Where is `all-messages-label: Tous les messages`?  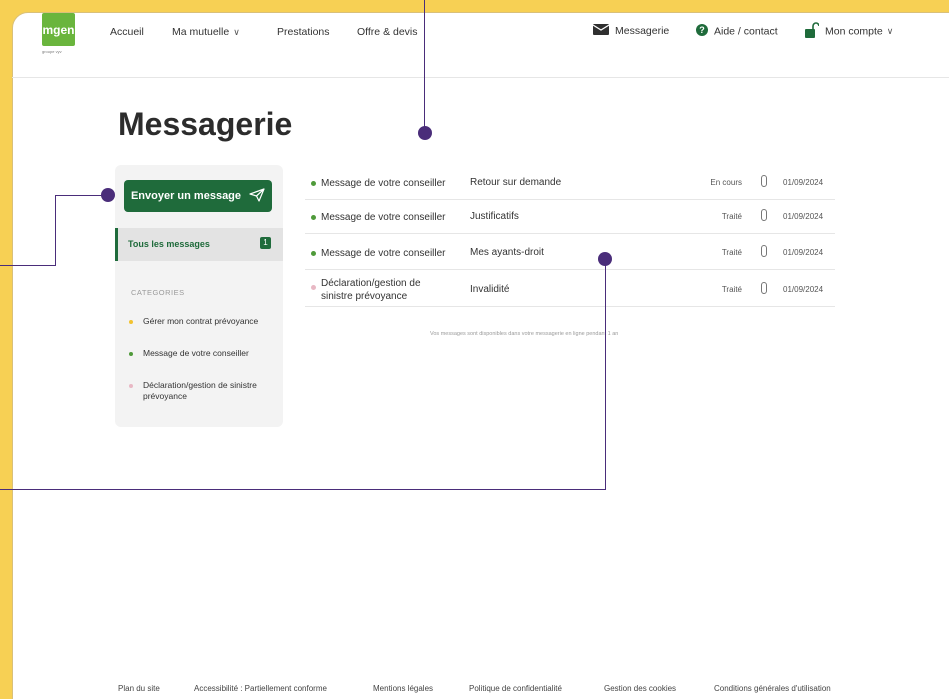 all-messages-label: Tous les messages is located at coordinates (169, 244).